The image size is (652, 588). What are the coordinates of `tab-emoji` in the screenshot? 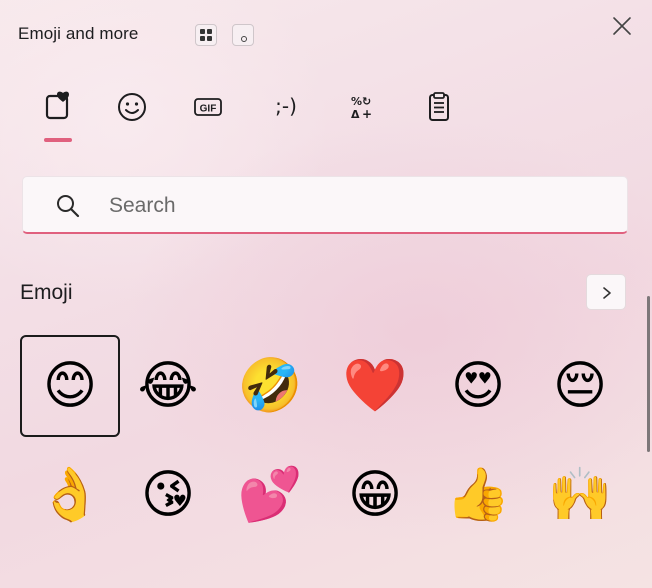 It's located at (132, 108).